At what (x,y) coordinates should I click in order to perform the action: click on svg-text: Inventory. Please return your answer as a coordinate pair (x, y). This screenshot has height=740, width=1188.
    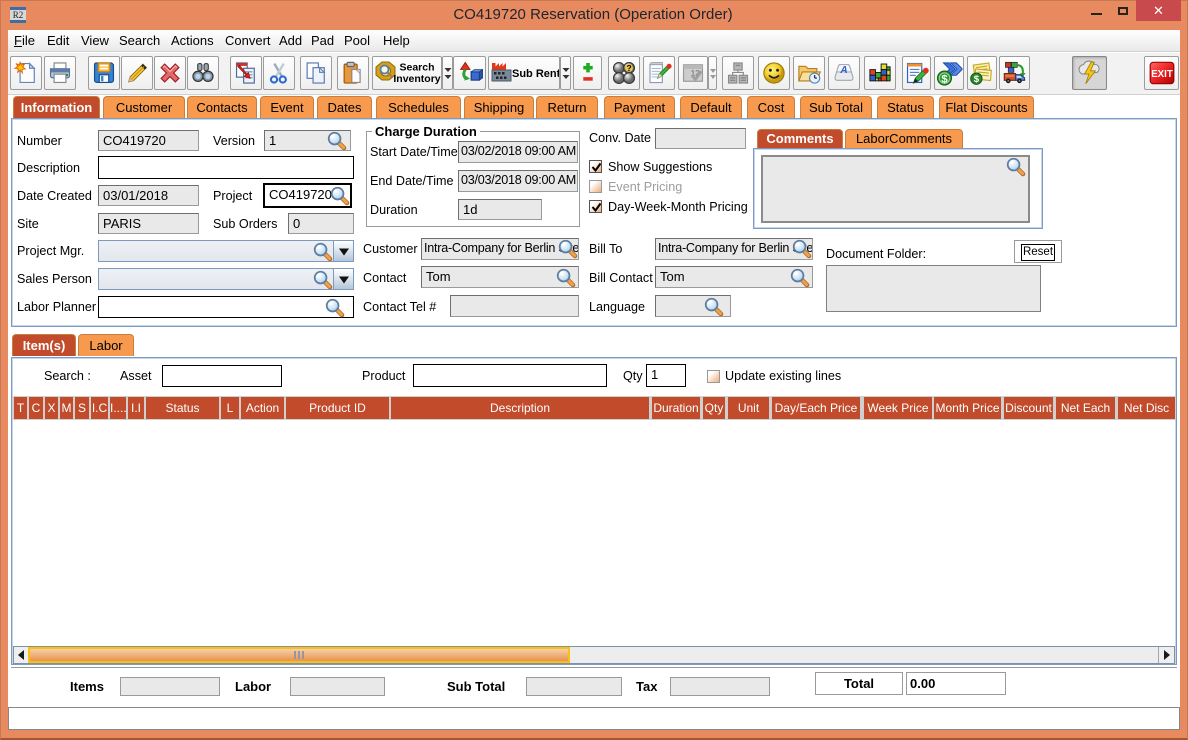
    Looking at the image, I should click on (416, 79).